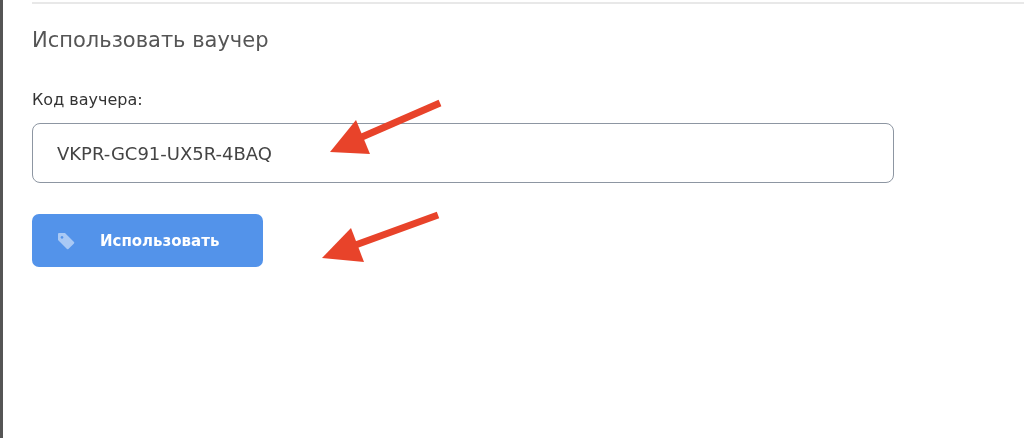 The image size is (1024, 438). Describe the element at coordinates (150, 40) in the screenshot. I see `section-title: Использовать ваучер` at that location.